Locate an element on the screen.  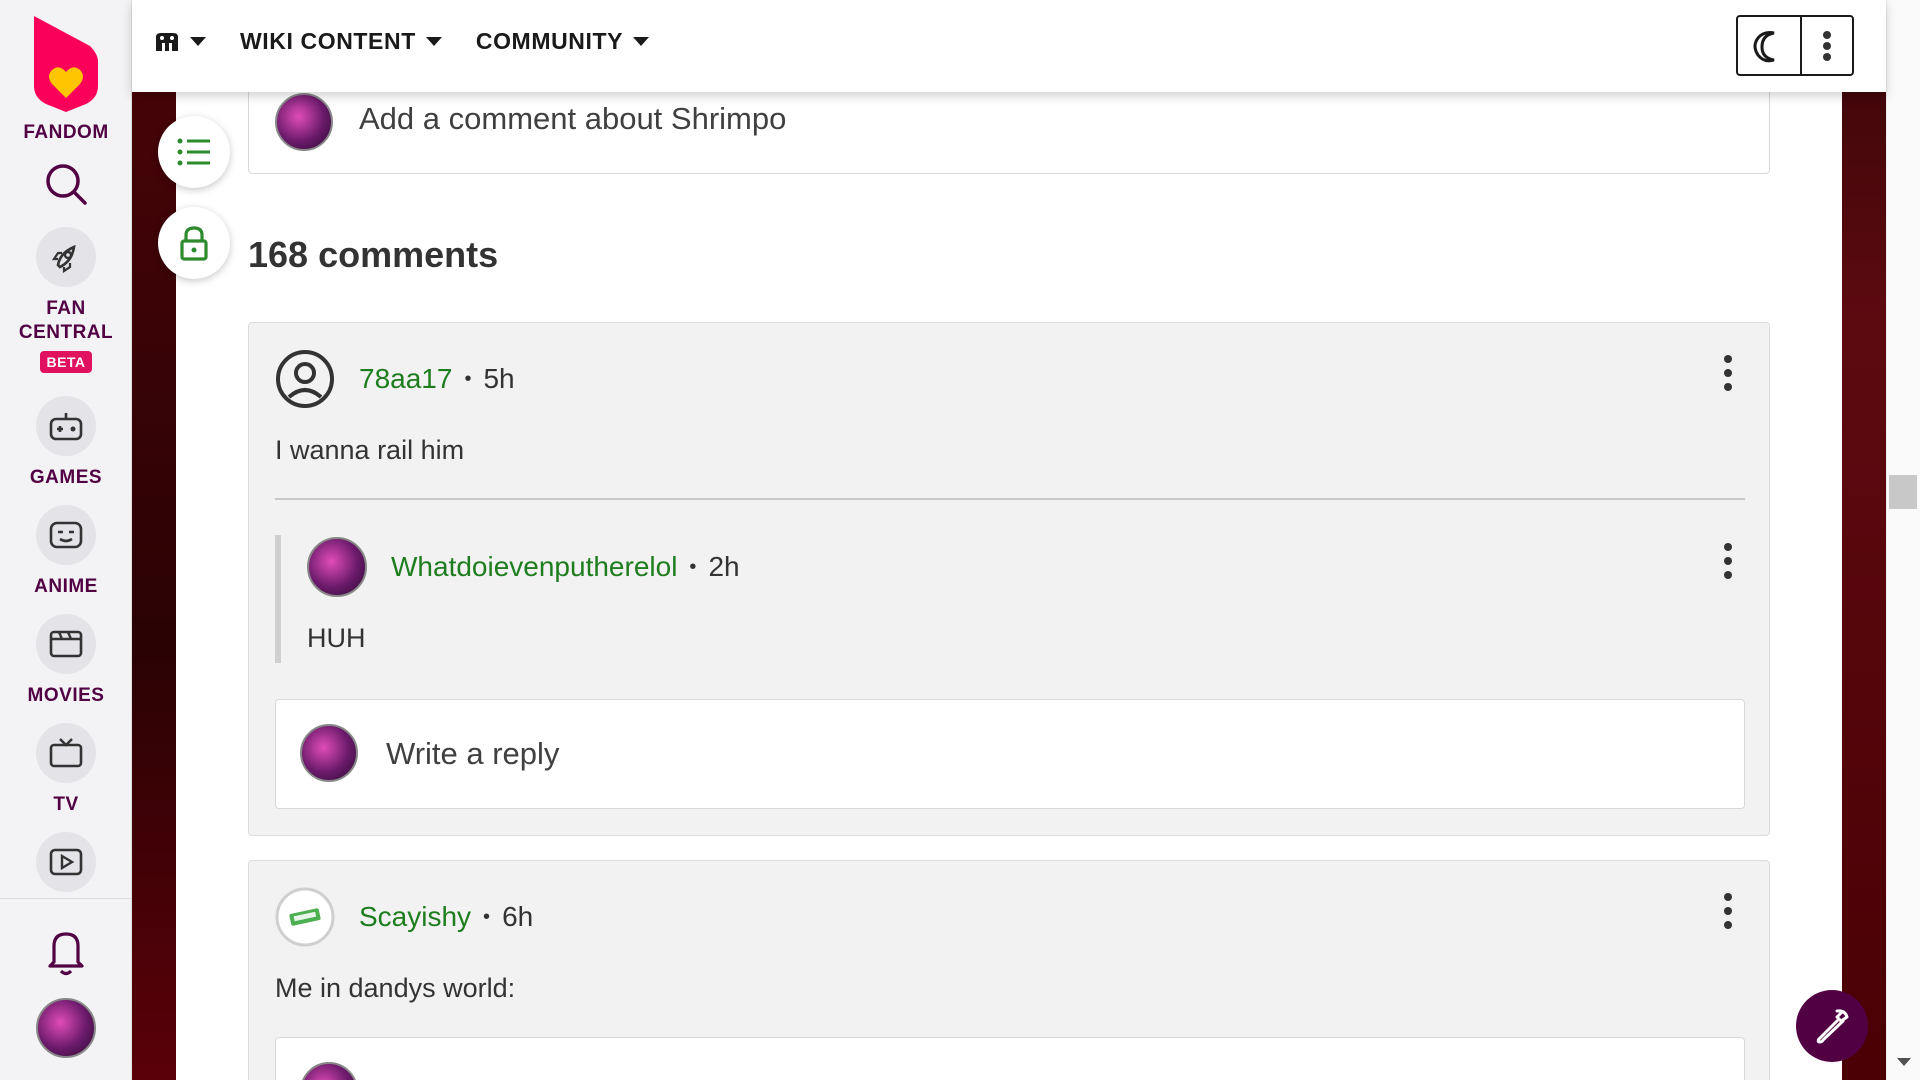
reply-header: Whatdoievenputherelol • 2h is located at coordinates (523, 567).